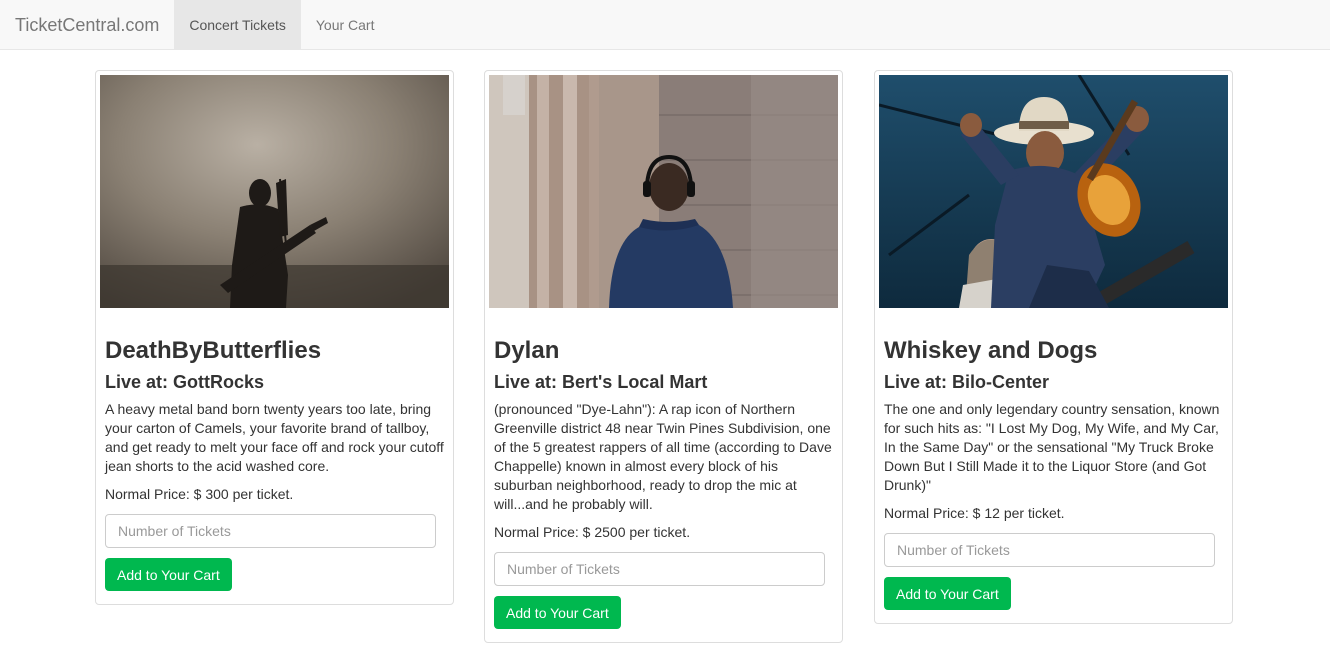  What do you see at coordinates (974, 513) in the screenshot?
I see `ticket-price: Normal Price: $ 12 per ticket.` at bounding box center [974, 513].